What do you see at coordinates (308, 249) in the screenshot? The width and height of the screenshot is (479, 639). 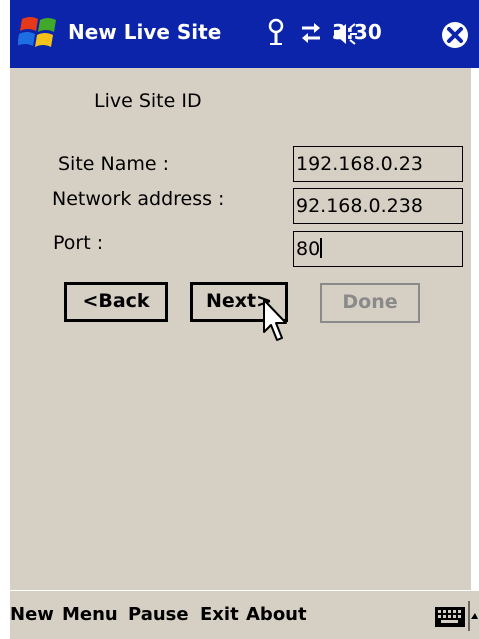 I see `port-value: 80` at bounding box center [308, 249].